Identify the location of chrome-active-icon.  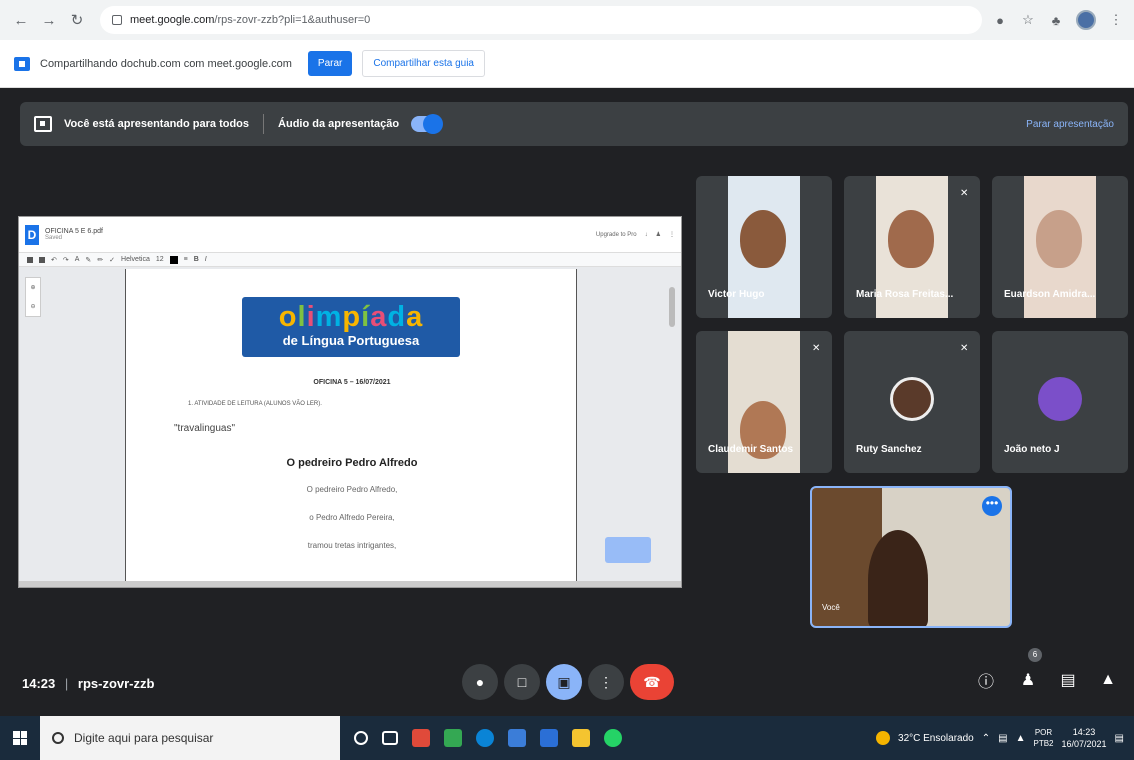
(453, 738).